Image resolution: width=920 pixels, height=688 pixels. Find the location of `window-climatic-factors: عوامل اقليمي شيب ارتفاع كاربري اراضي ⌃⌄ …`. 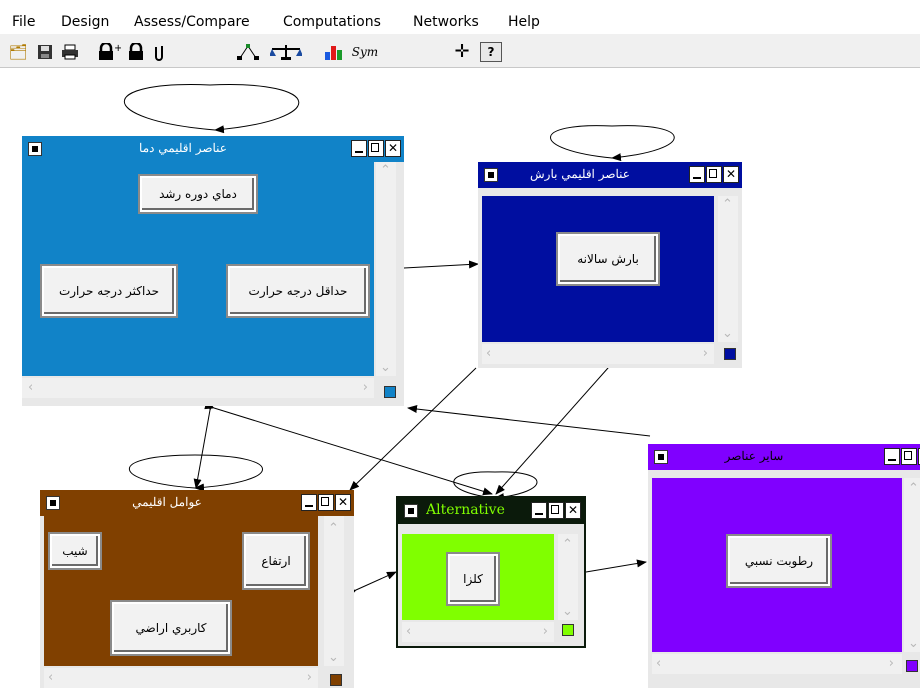

window-climatic-factors: عوامل اقليمي شيب ارتفاع كاربري اراضي ⌃⌄ … is located at coordinates (197, 589).